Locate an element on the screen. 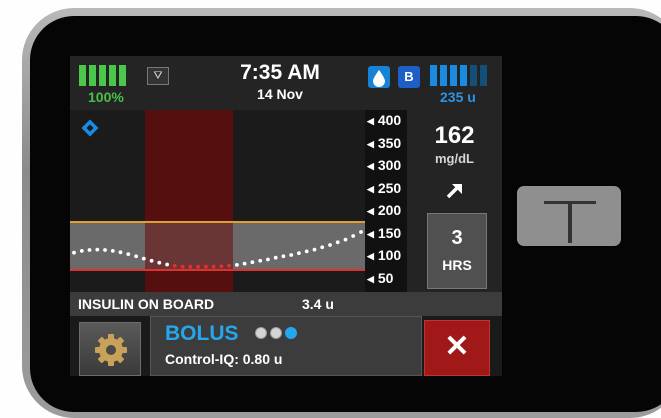 This screenshot has height=418, width=661. y-tick-label: ◀ 100 is located at coordinates (384, 255).